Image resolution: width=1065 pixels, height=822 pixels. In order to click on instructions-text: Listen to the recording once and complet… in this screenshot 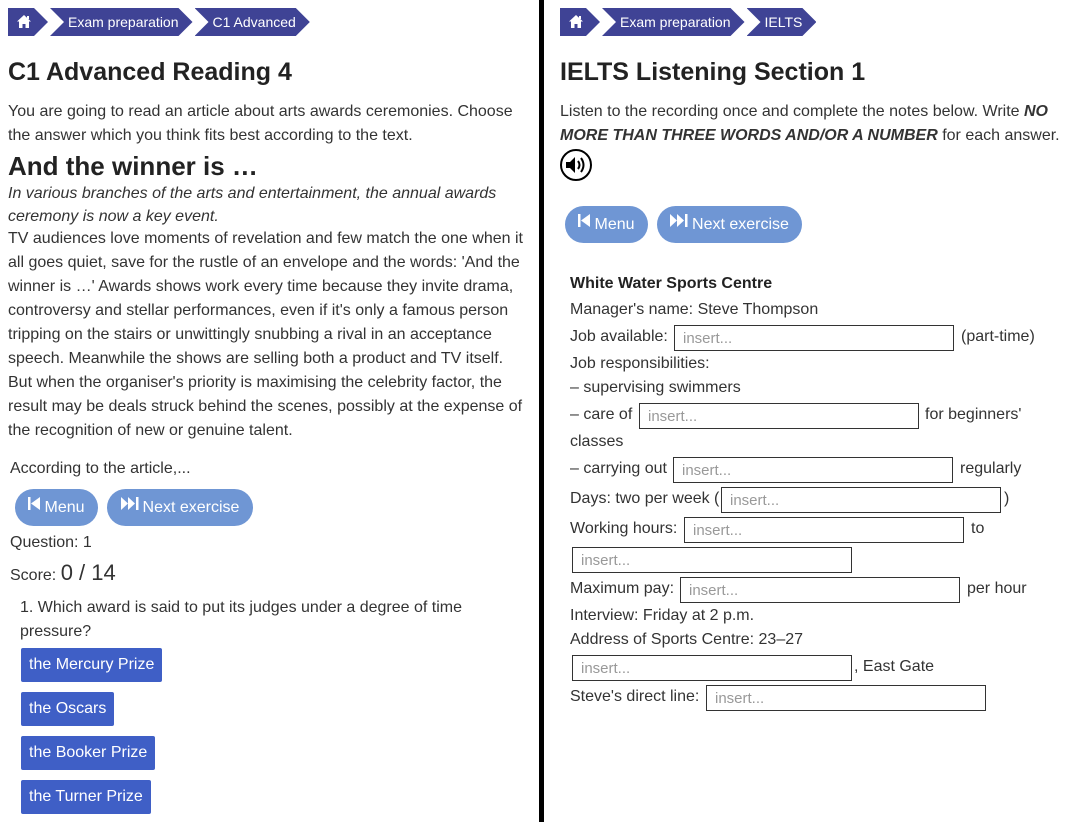, I will do `click(792, 111)`.